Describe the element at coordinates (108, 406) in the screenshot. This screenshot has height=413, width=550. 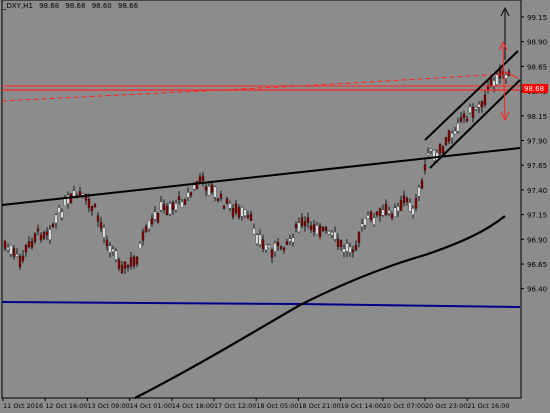
I see `time-axis-label: 13 Oct 09:00` at that location.